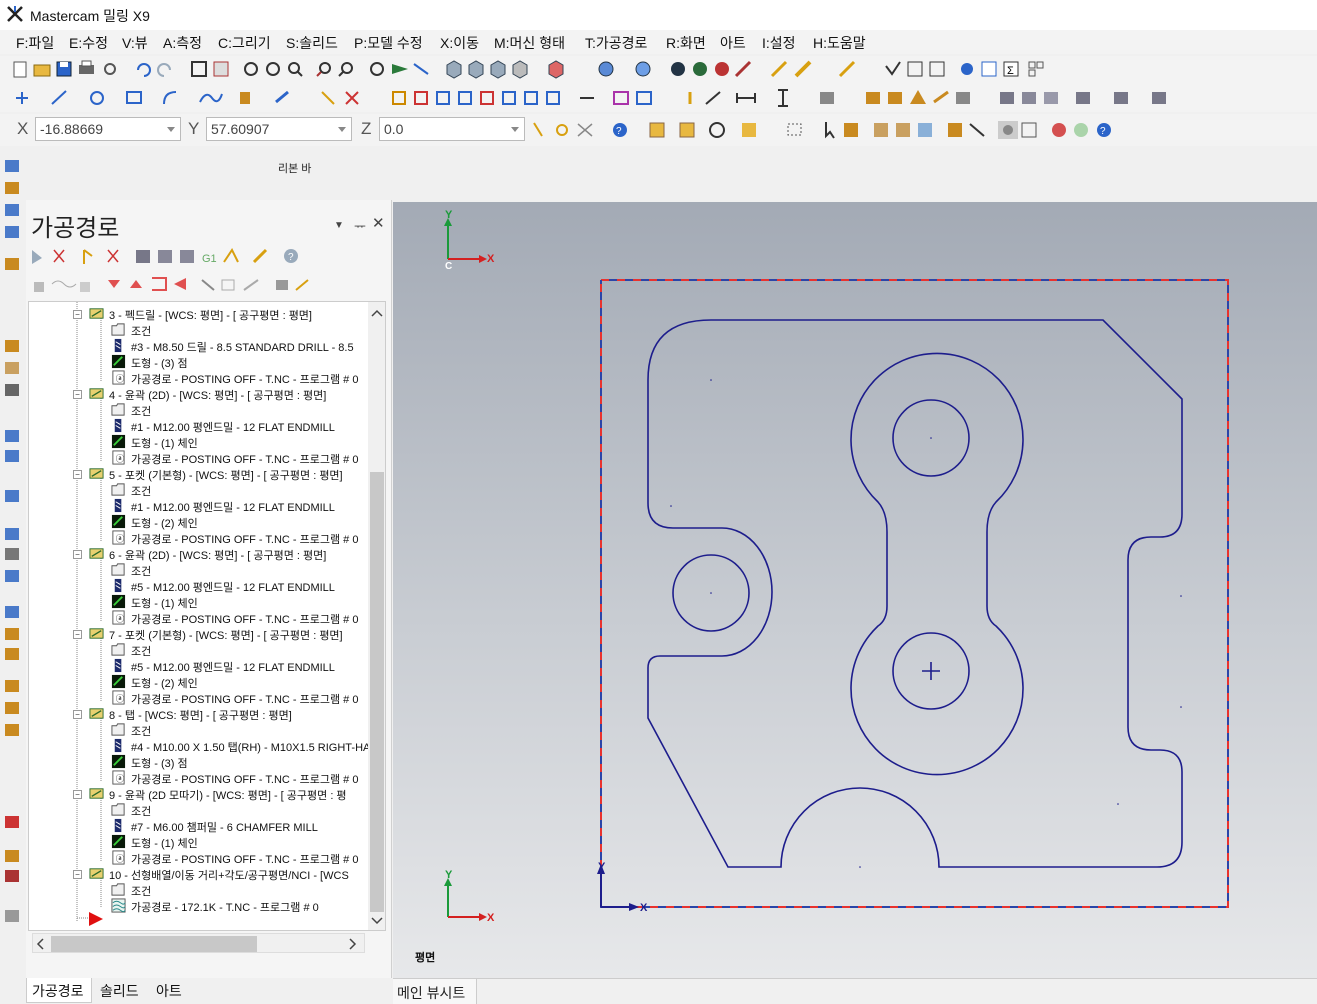  I want to click on toolpath-undo-icon, so click(12, 822).